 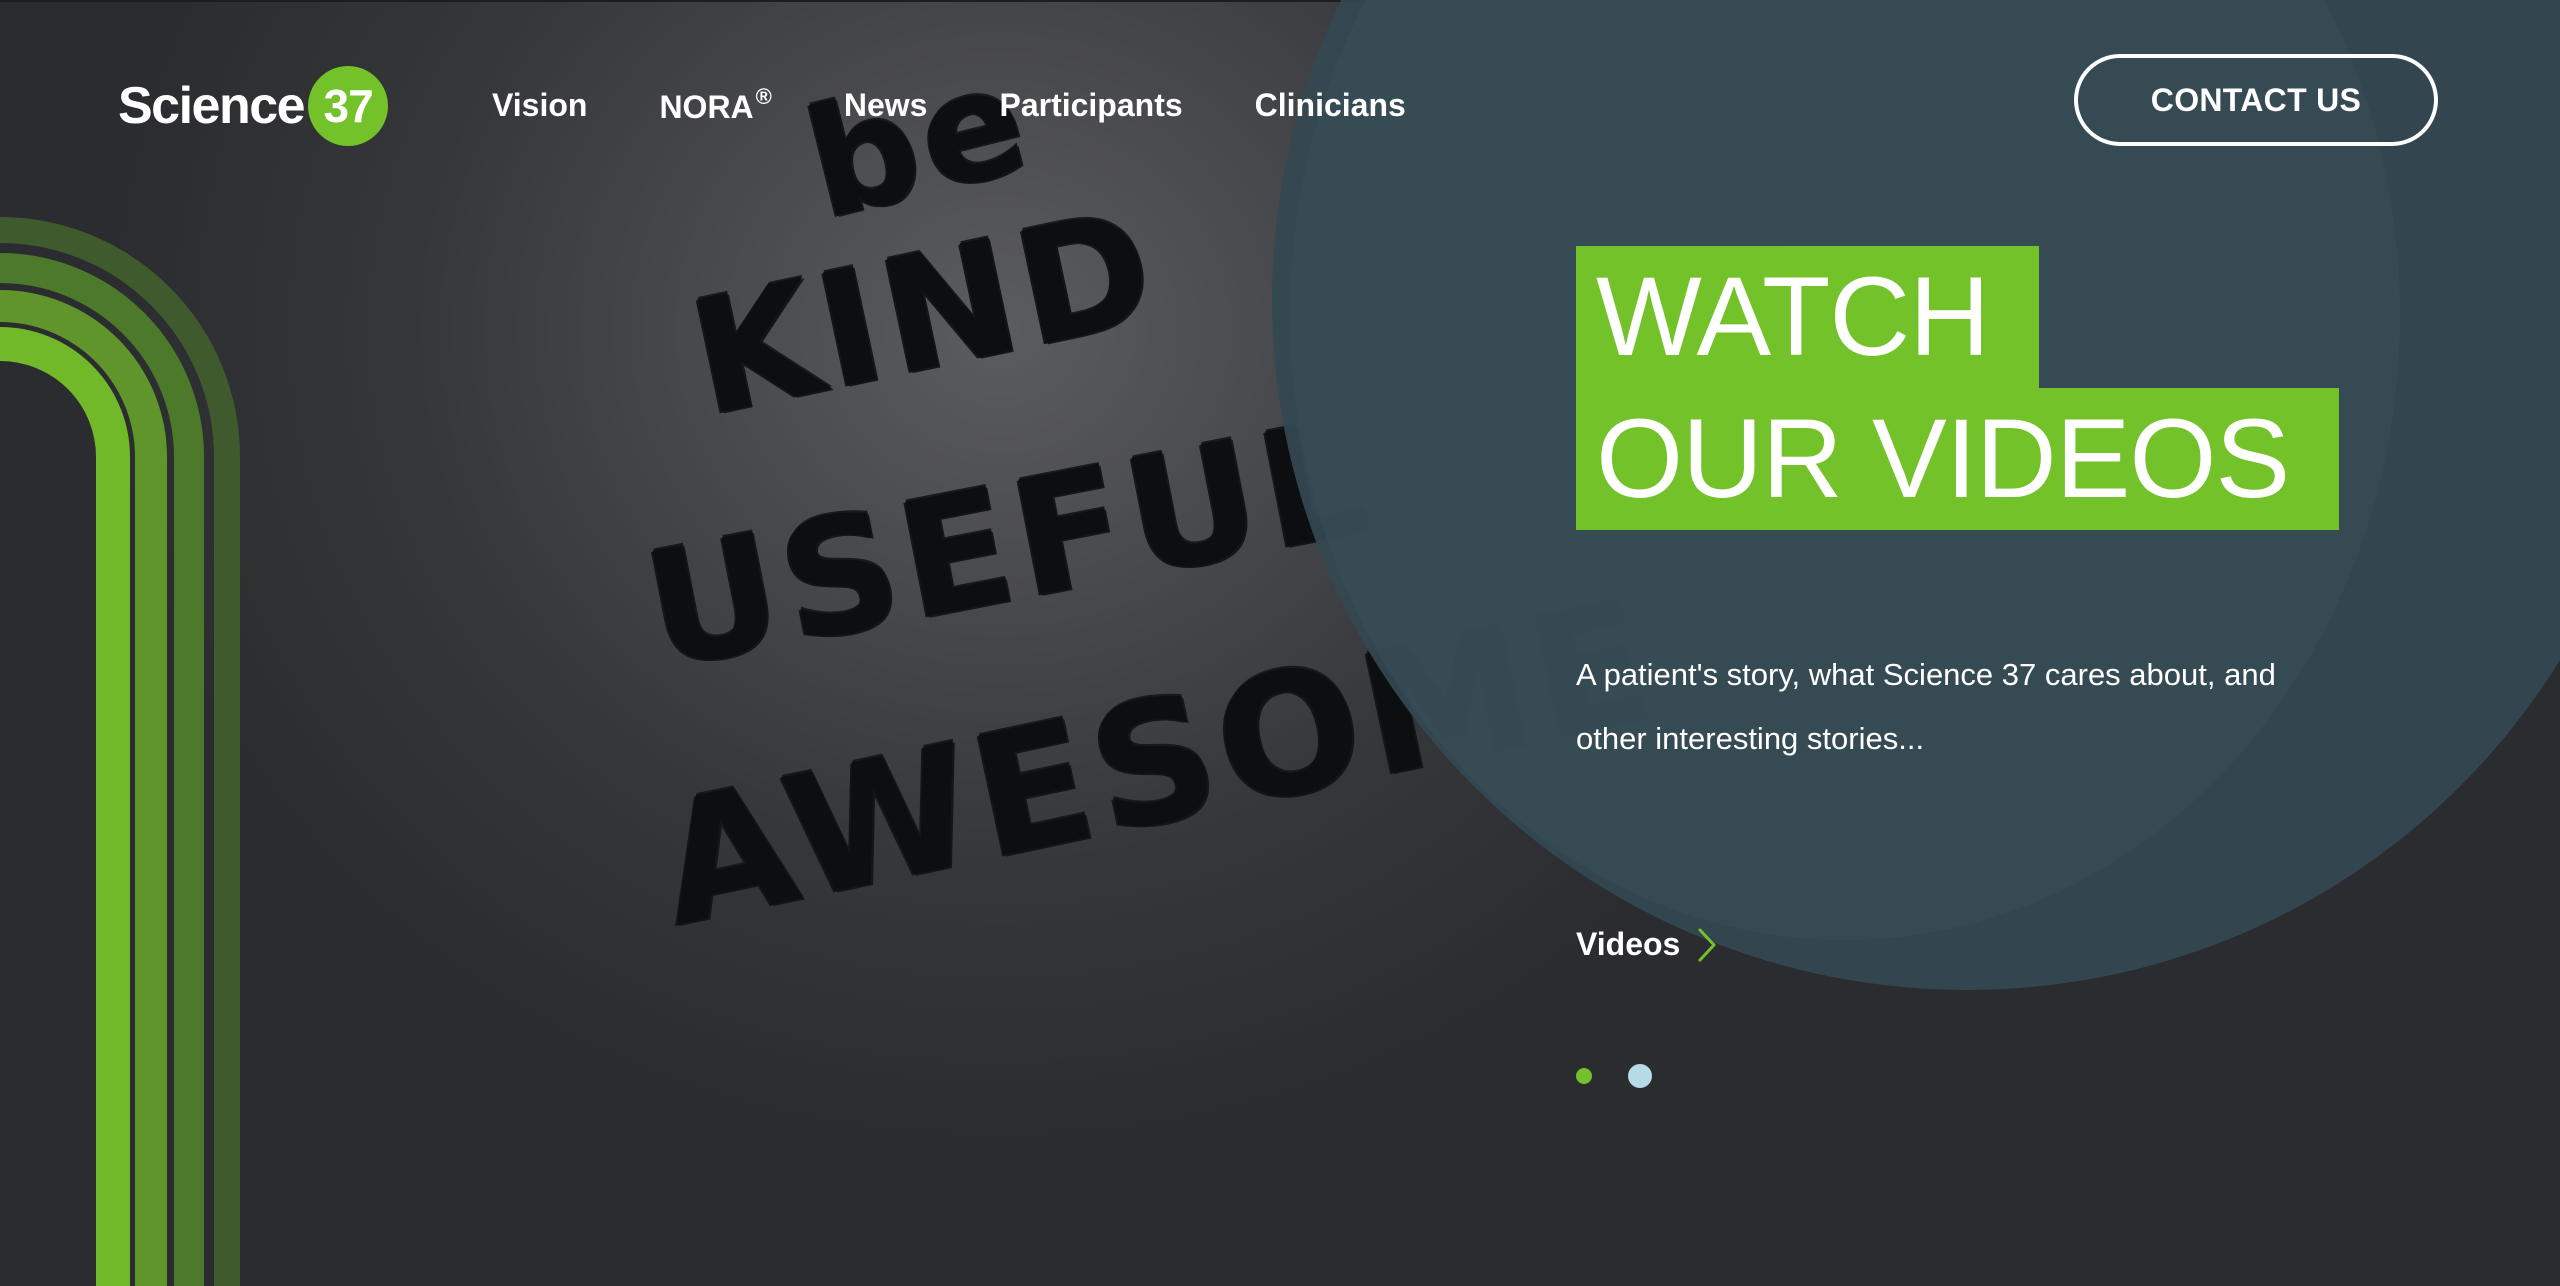 What do you see at coordinates (2256, 100) in the screenshot?
I see `contact-us-button: CONTACT US` at bounding box center [2256, 100].